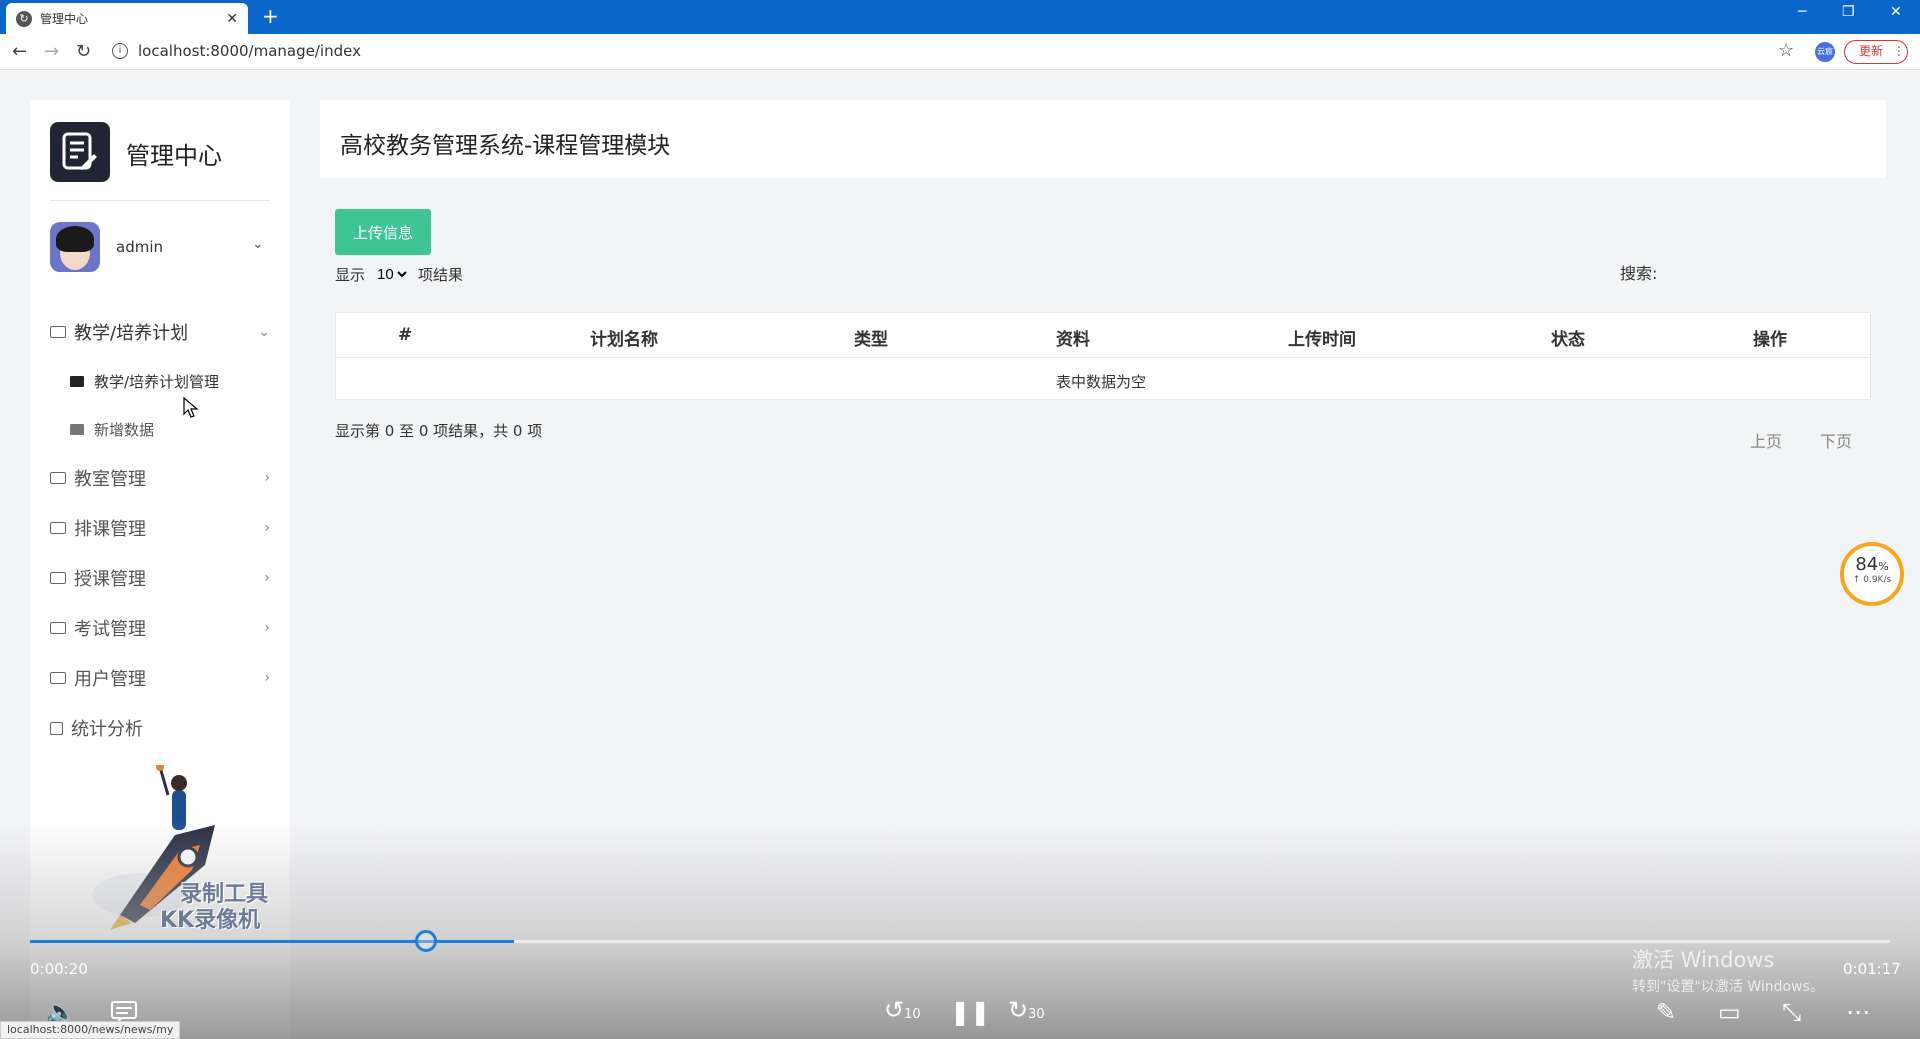 The height and width of the screenshot is (1039, 1920). Describe the element at coordinates (1872, 580) in the screenshot. I see `speed-rate: ↑ 0.9K/s` at that location.